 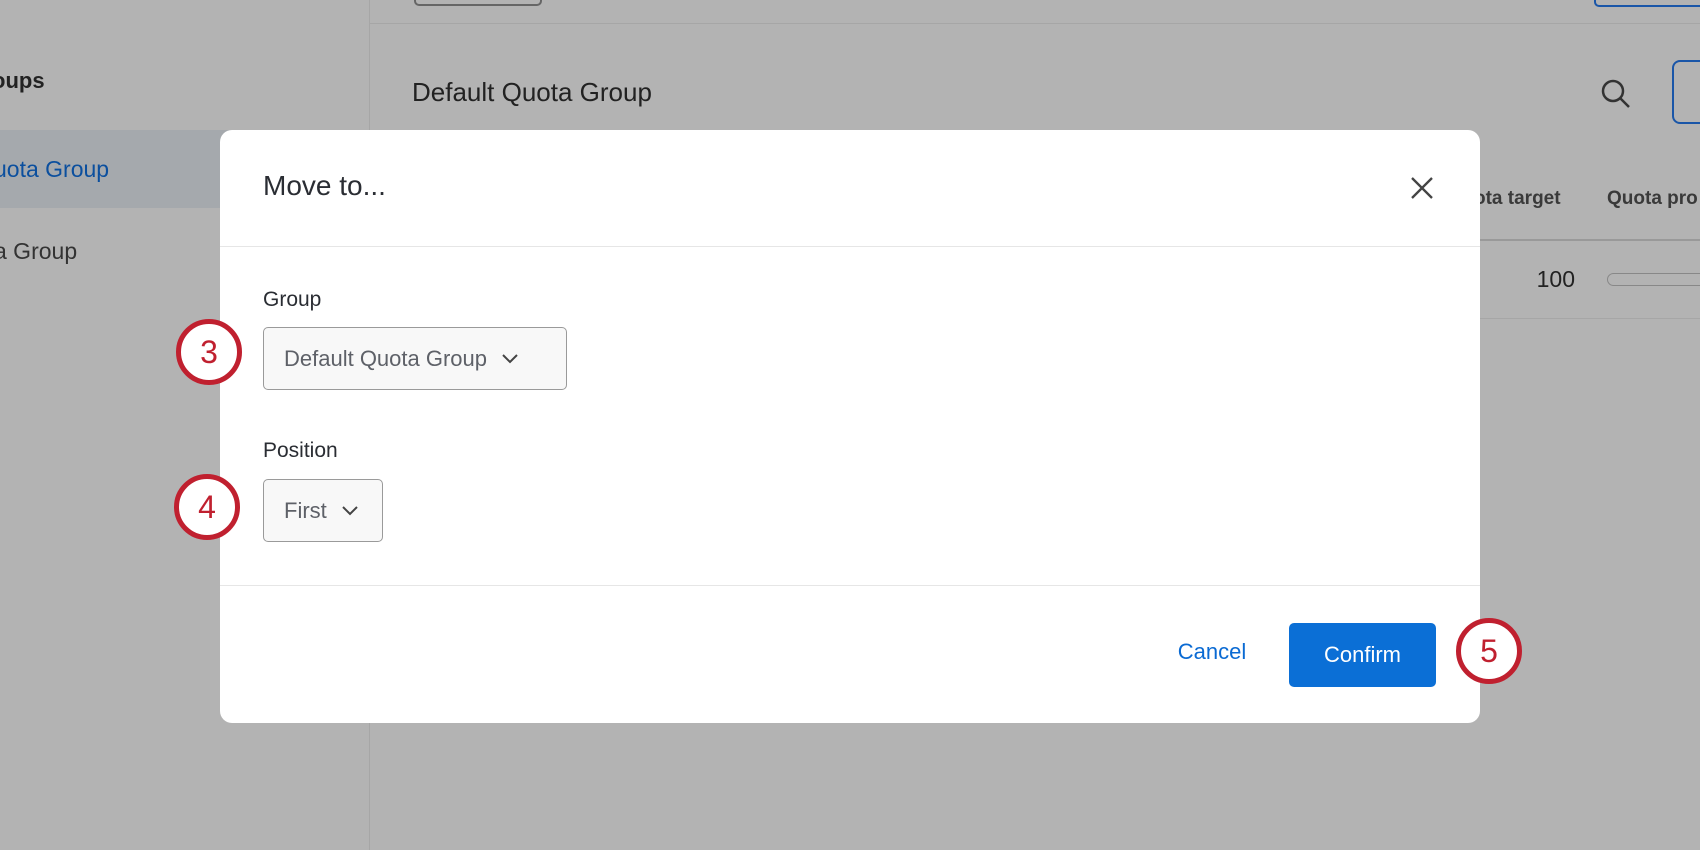 I want to click on quota-target-cell: 100, so click(x=1555, y=279).